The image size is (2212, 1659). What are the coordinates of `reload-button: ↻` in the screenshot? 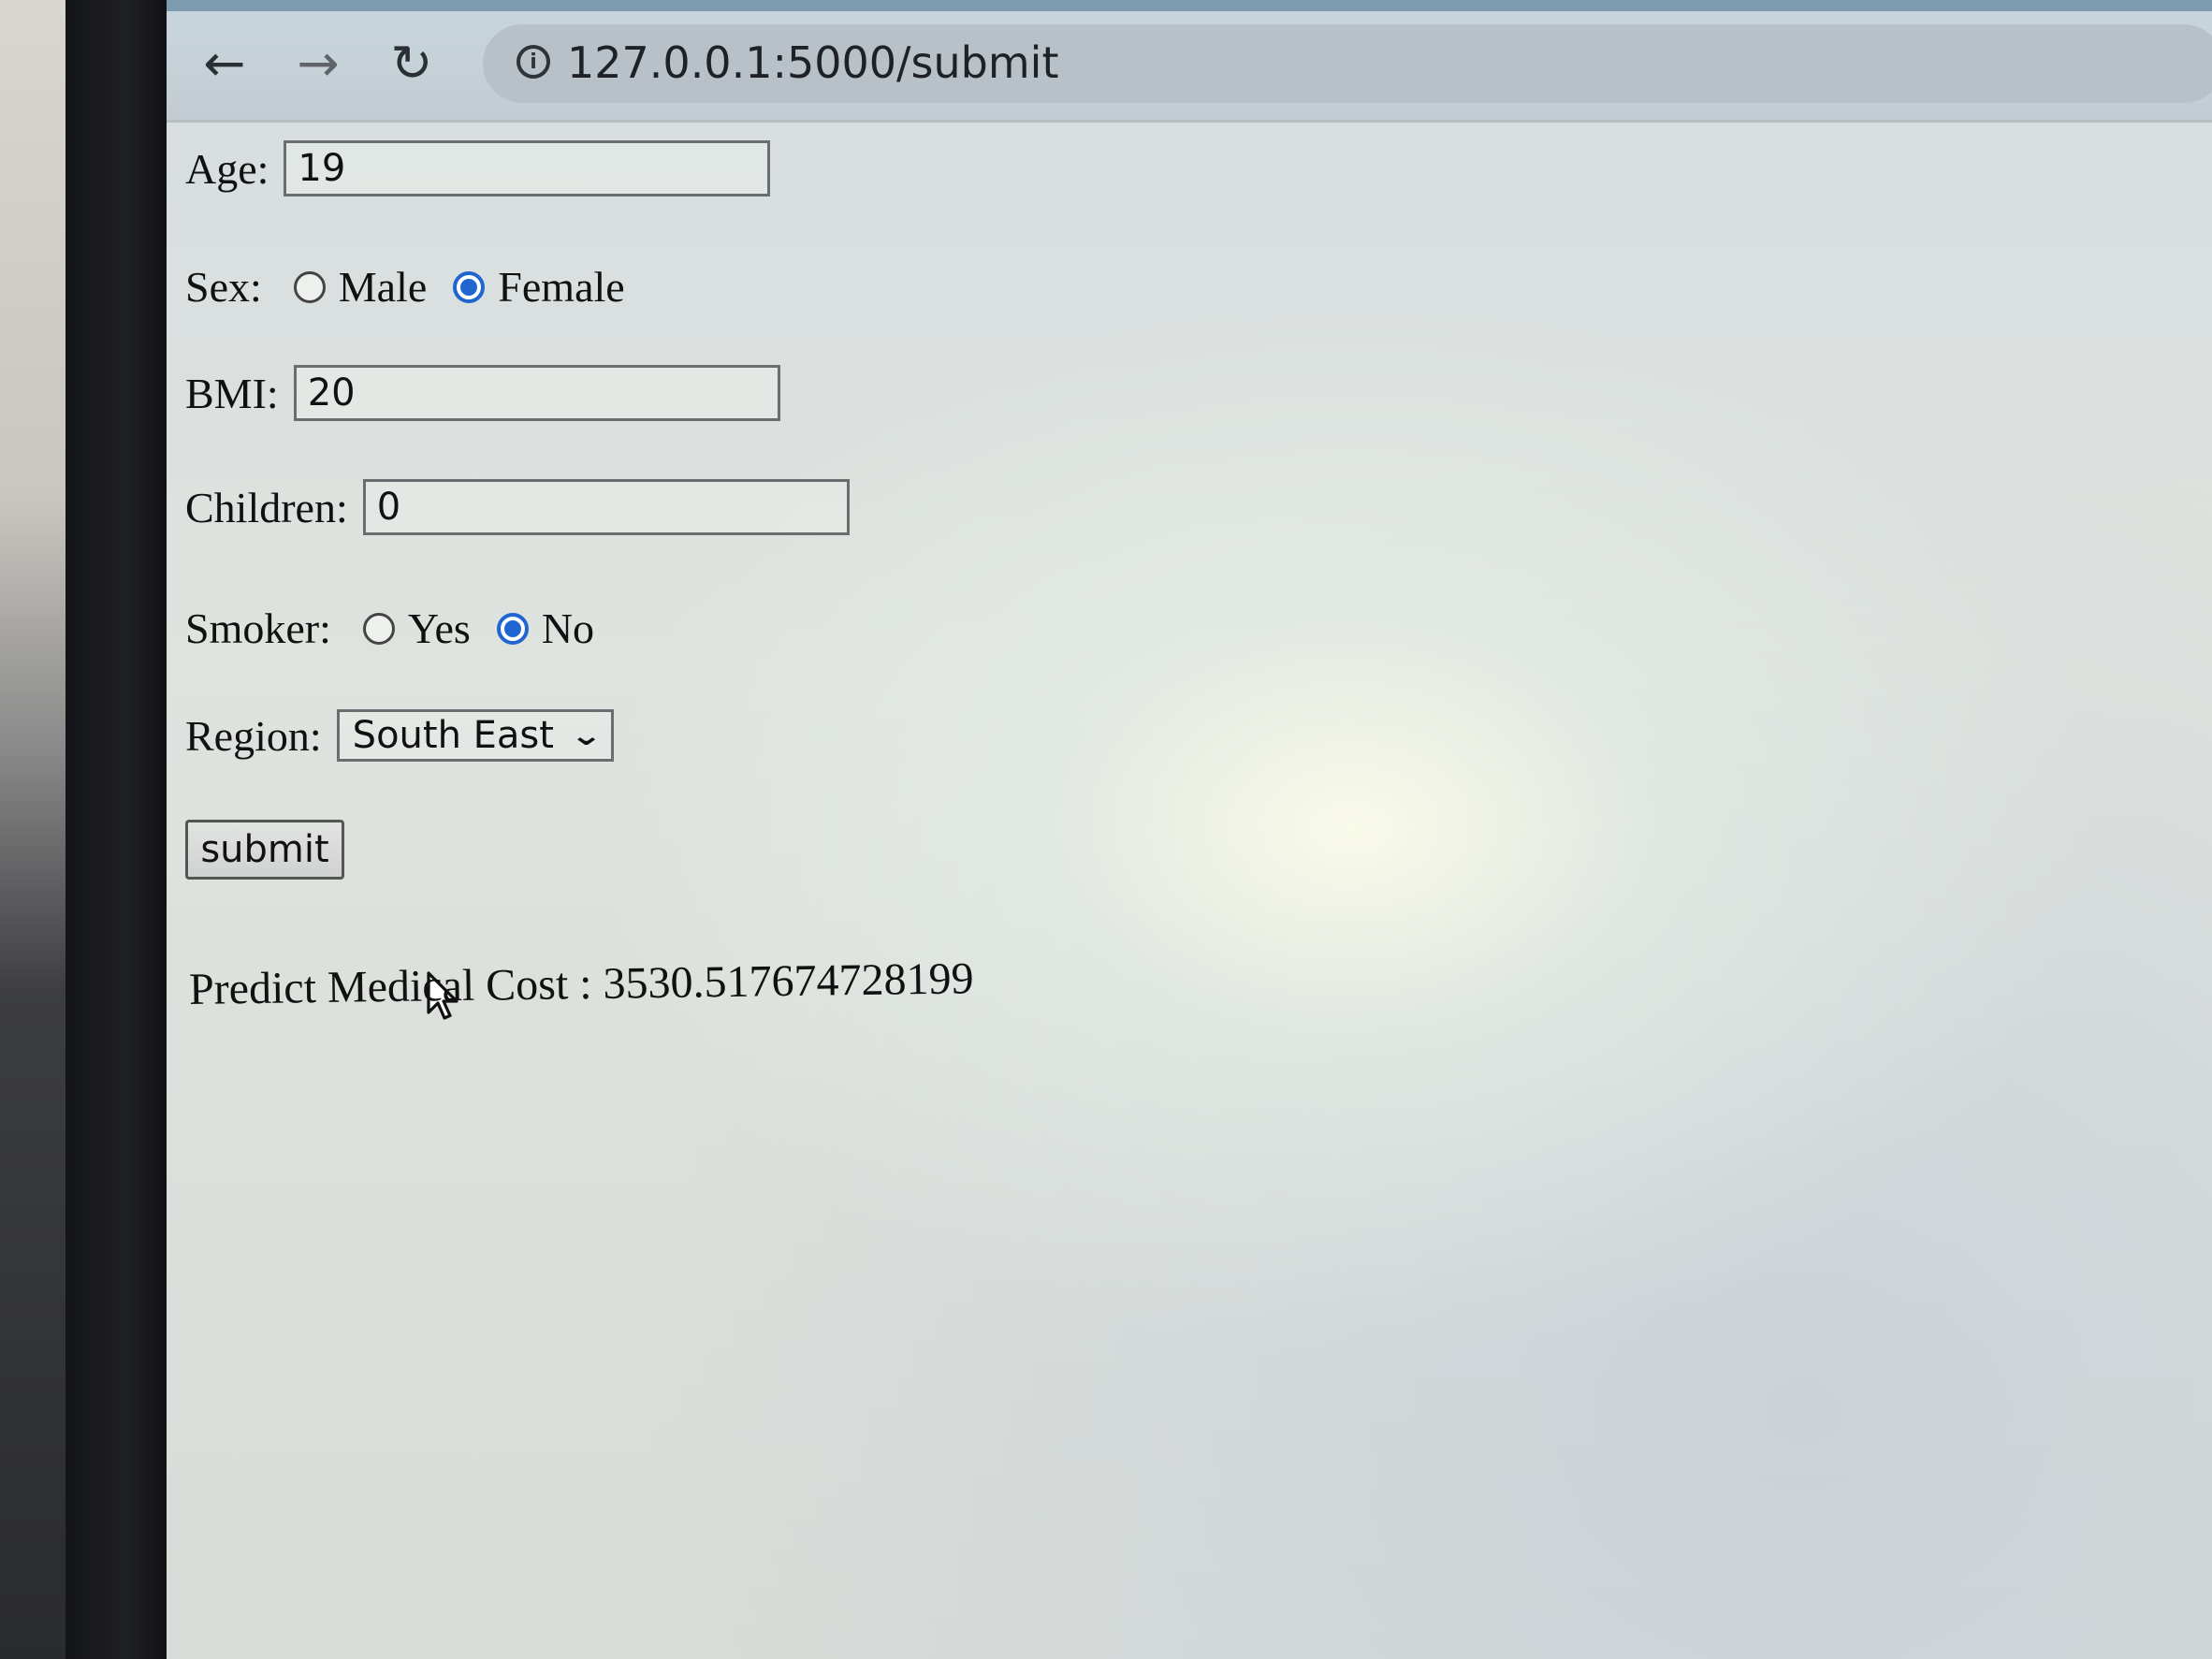 It's located at (412, 64).